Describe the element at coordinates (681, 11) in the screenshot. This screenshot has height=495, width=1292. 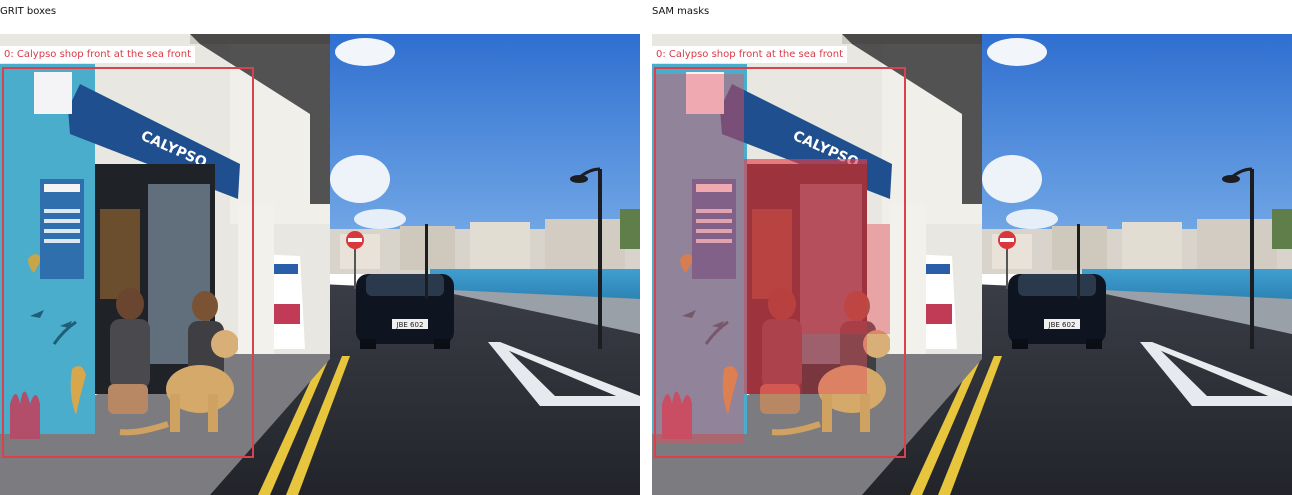
I see `panel-title: SAM masks` at that location.